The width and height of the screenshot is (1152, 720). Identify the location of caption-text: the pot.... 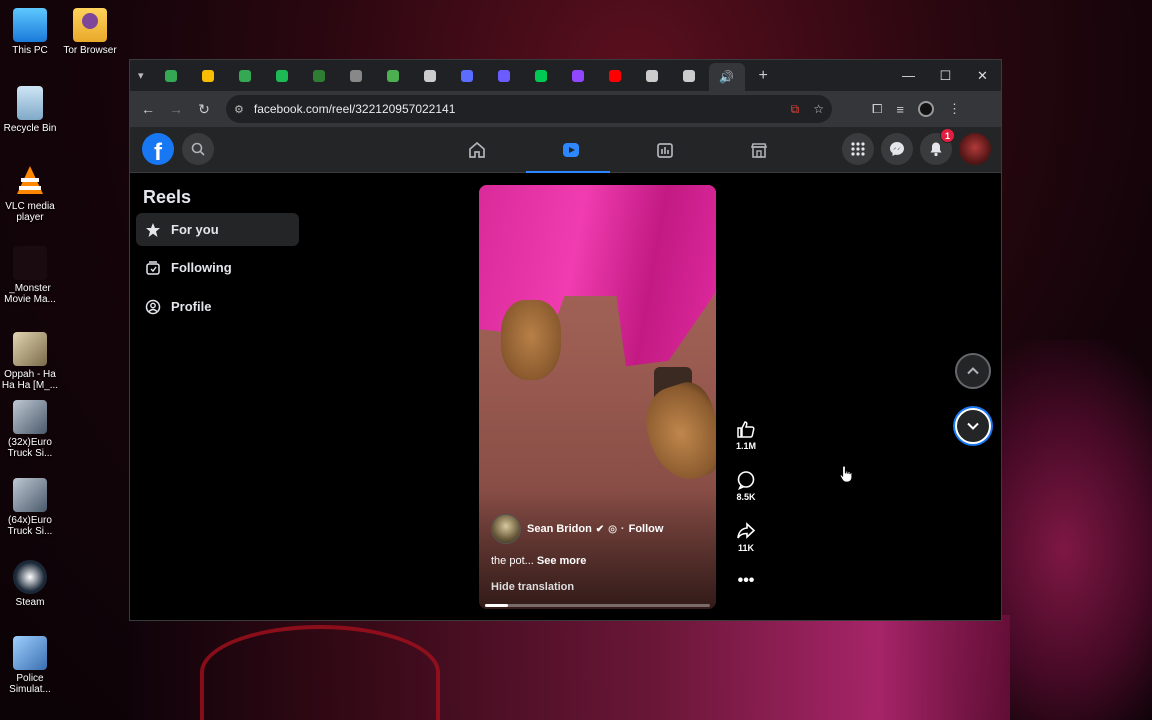
(512, 561).